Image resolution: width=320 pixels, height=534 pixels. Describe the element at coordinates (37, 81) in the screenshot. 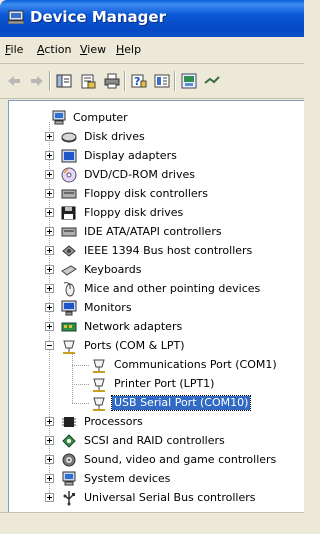

I see `forward-icon` at that location.